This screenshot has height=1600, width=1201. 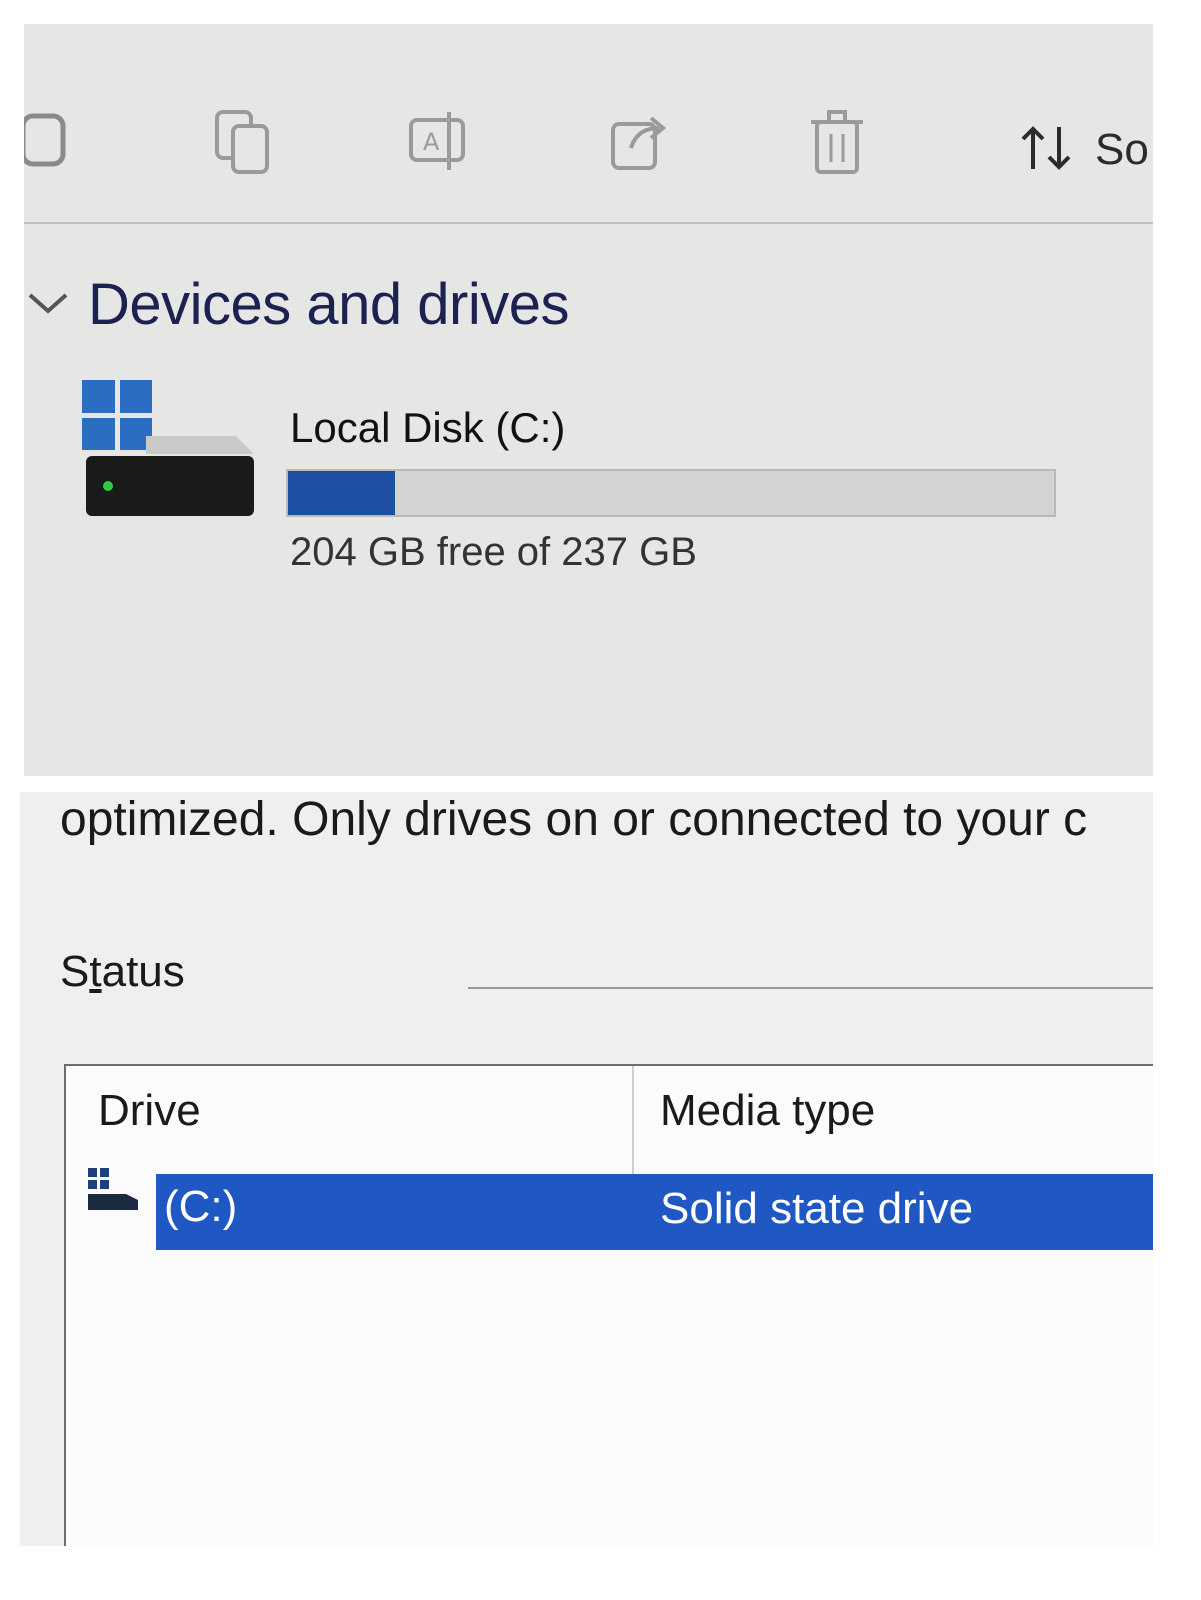 What do you see at coordinates (201, 1206) in the screenshot?
I see `row-drive-cell: (C:)` at bounding box center [201, 1206].